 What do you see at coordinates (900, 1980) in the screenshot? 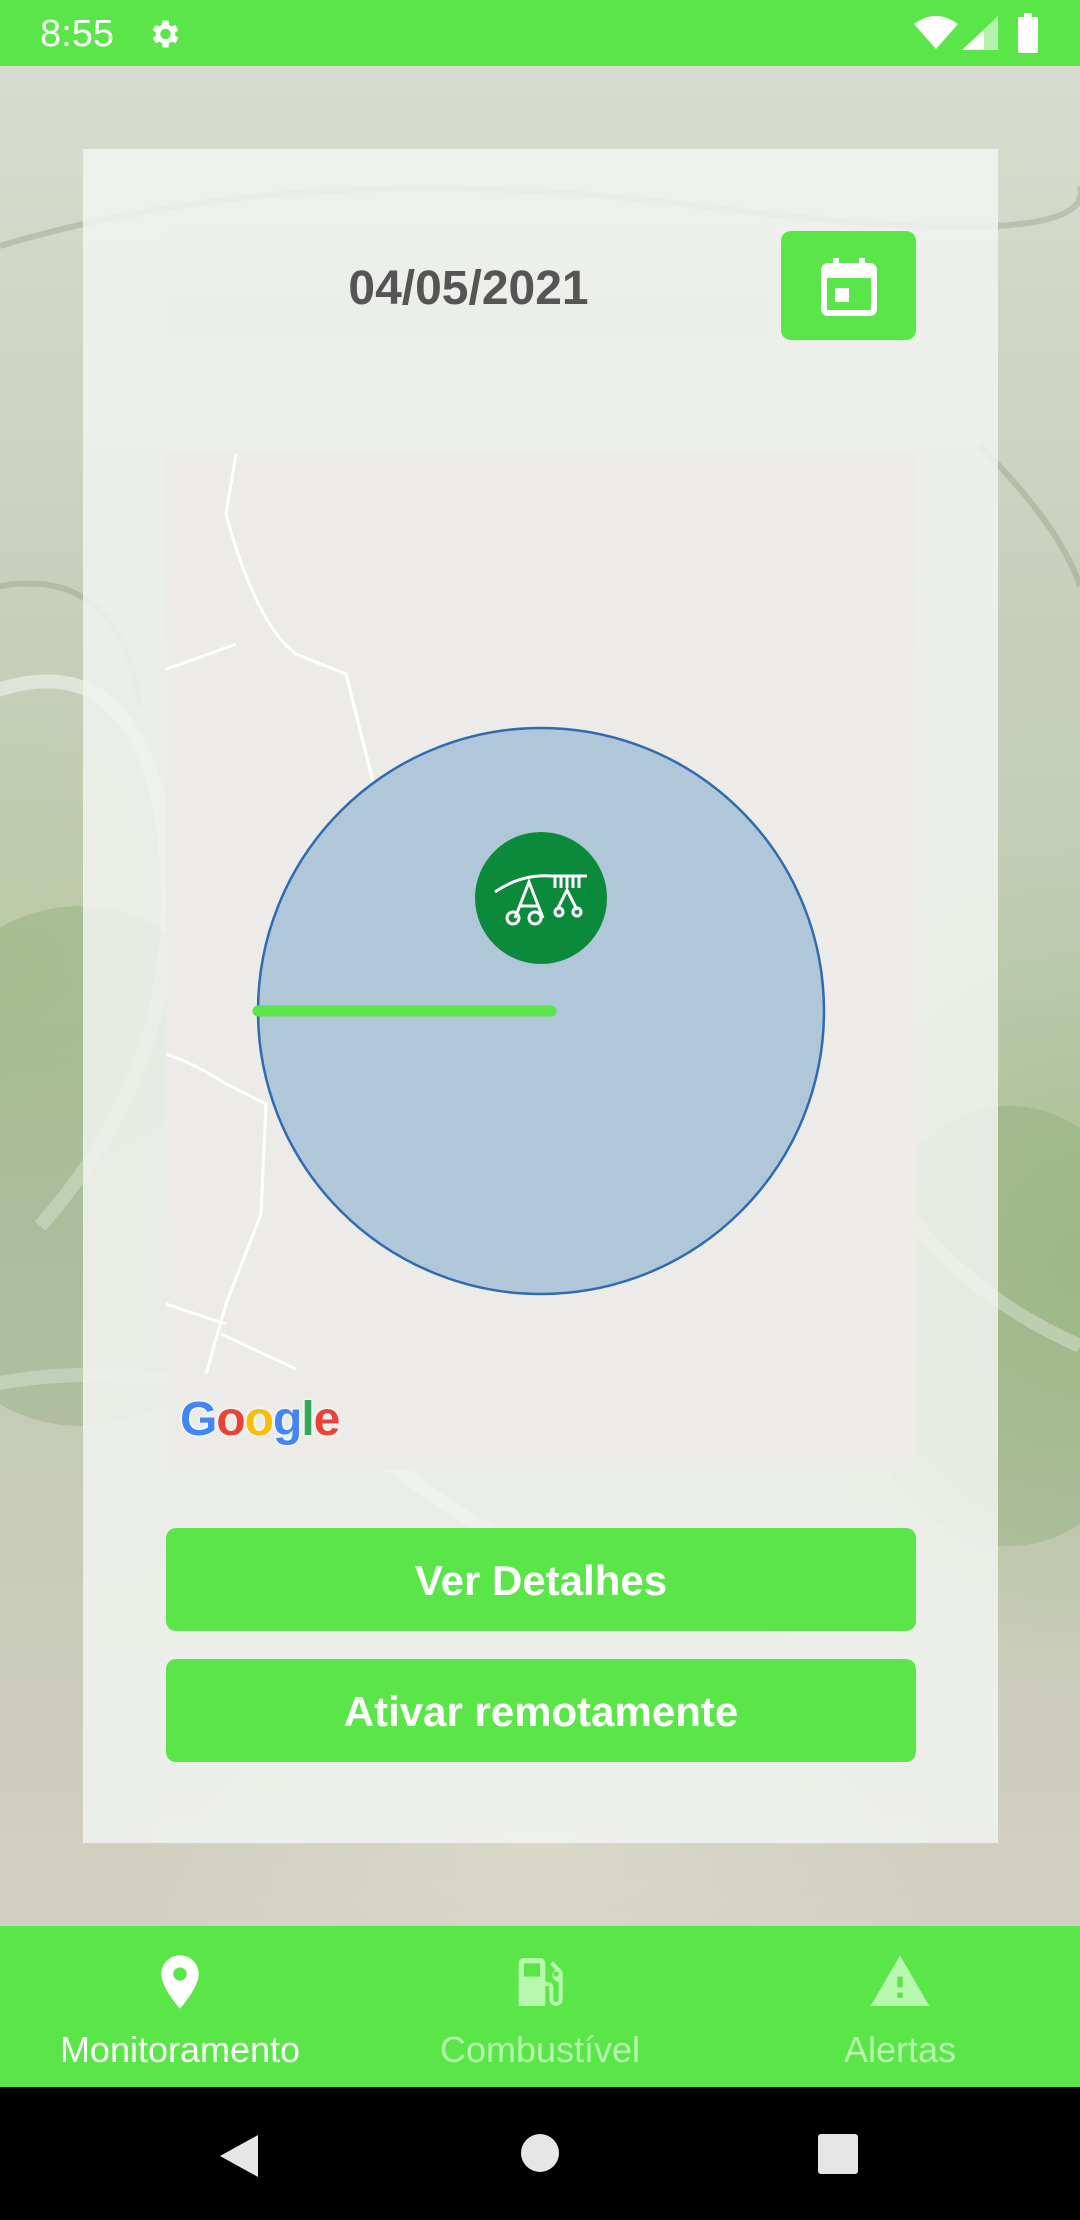
I see `warning-icon` at bounding box center [900, 1980].